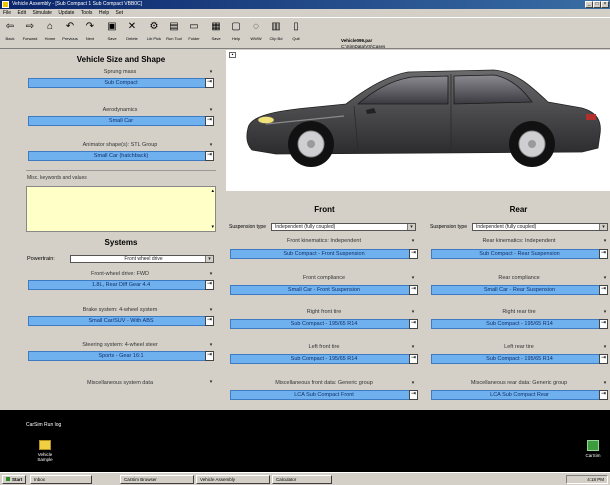 The width and height of the screenshot is (610, 485). What do you see at coordinates (45, 457) in the screenshot?
I see `desktop-icon-label: Vehicle Sample` at bounding box center [45, 457].